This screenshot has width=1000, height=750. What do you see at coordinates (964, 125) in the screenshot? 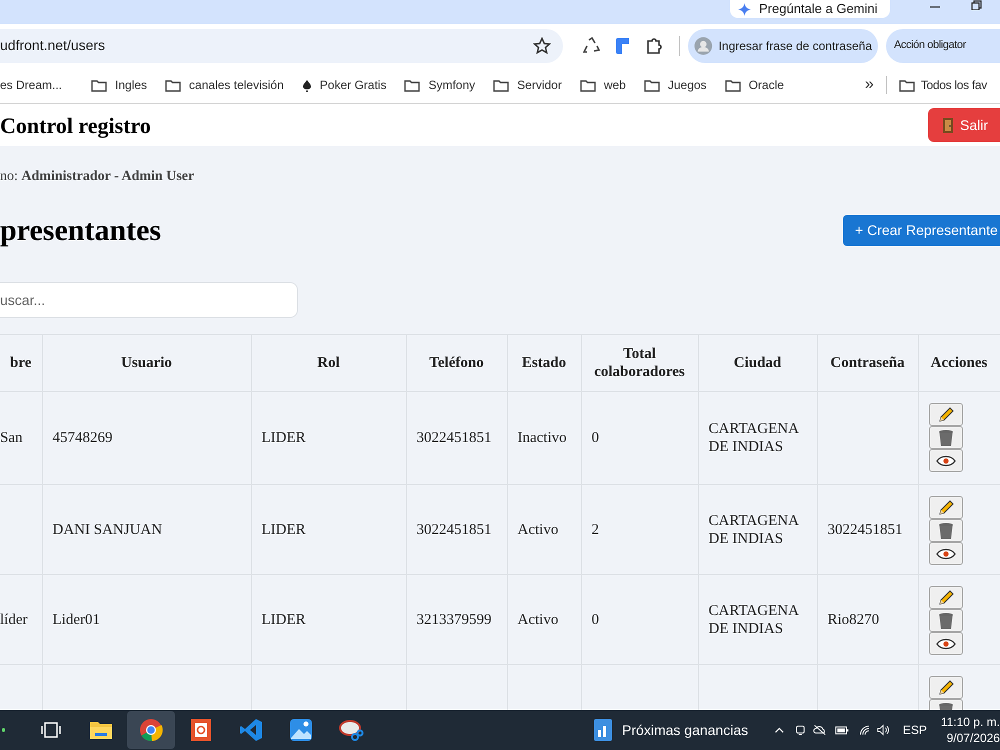
I see `logout-button: Salir` at bounding box center [964, 125].